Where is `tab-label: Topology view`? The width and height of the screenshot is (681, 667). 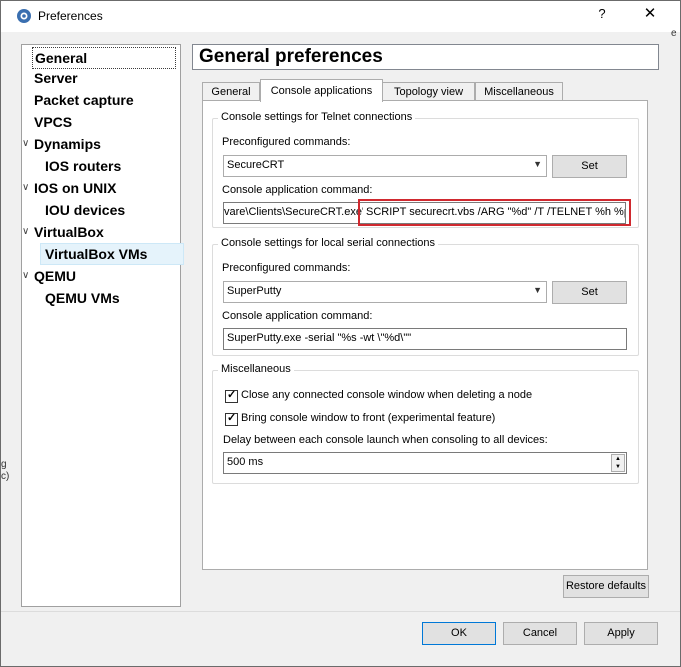 tab-label: Topology view is located at coordinates (428, 92).